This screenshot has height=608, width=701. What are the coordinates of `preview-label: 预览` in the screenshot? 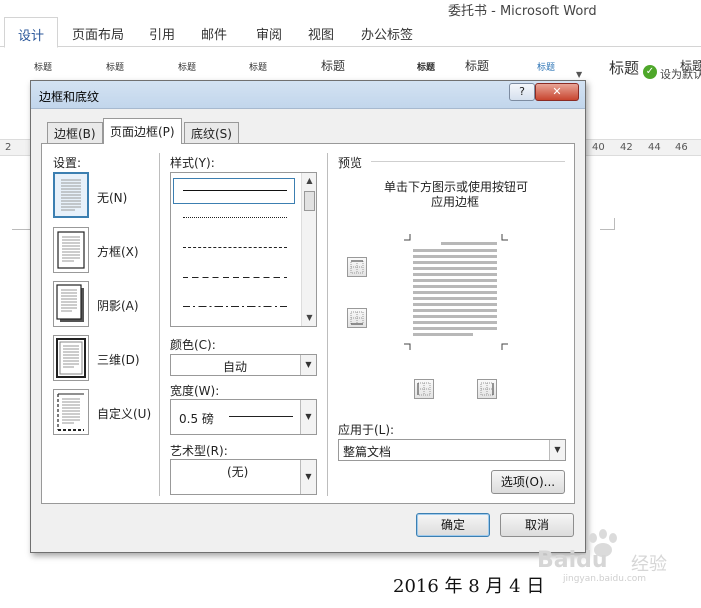 It's located at (350, 163).